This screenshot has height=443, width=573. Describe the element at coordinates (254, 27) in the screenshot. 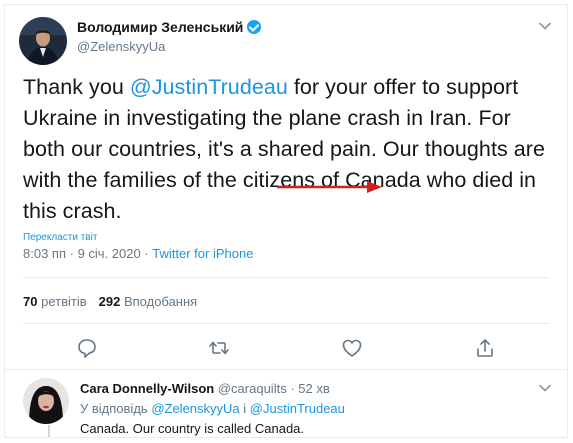

I see `verified-badge-icon` at that location.